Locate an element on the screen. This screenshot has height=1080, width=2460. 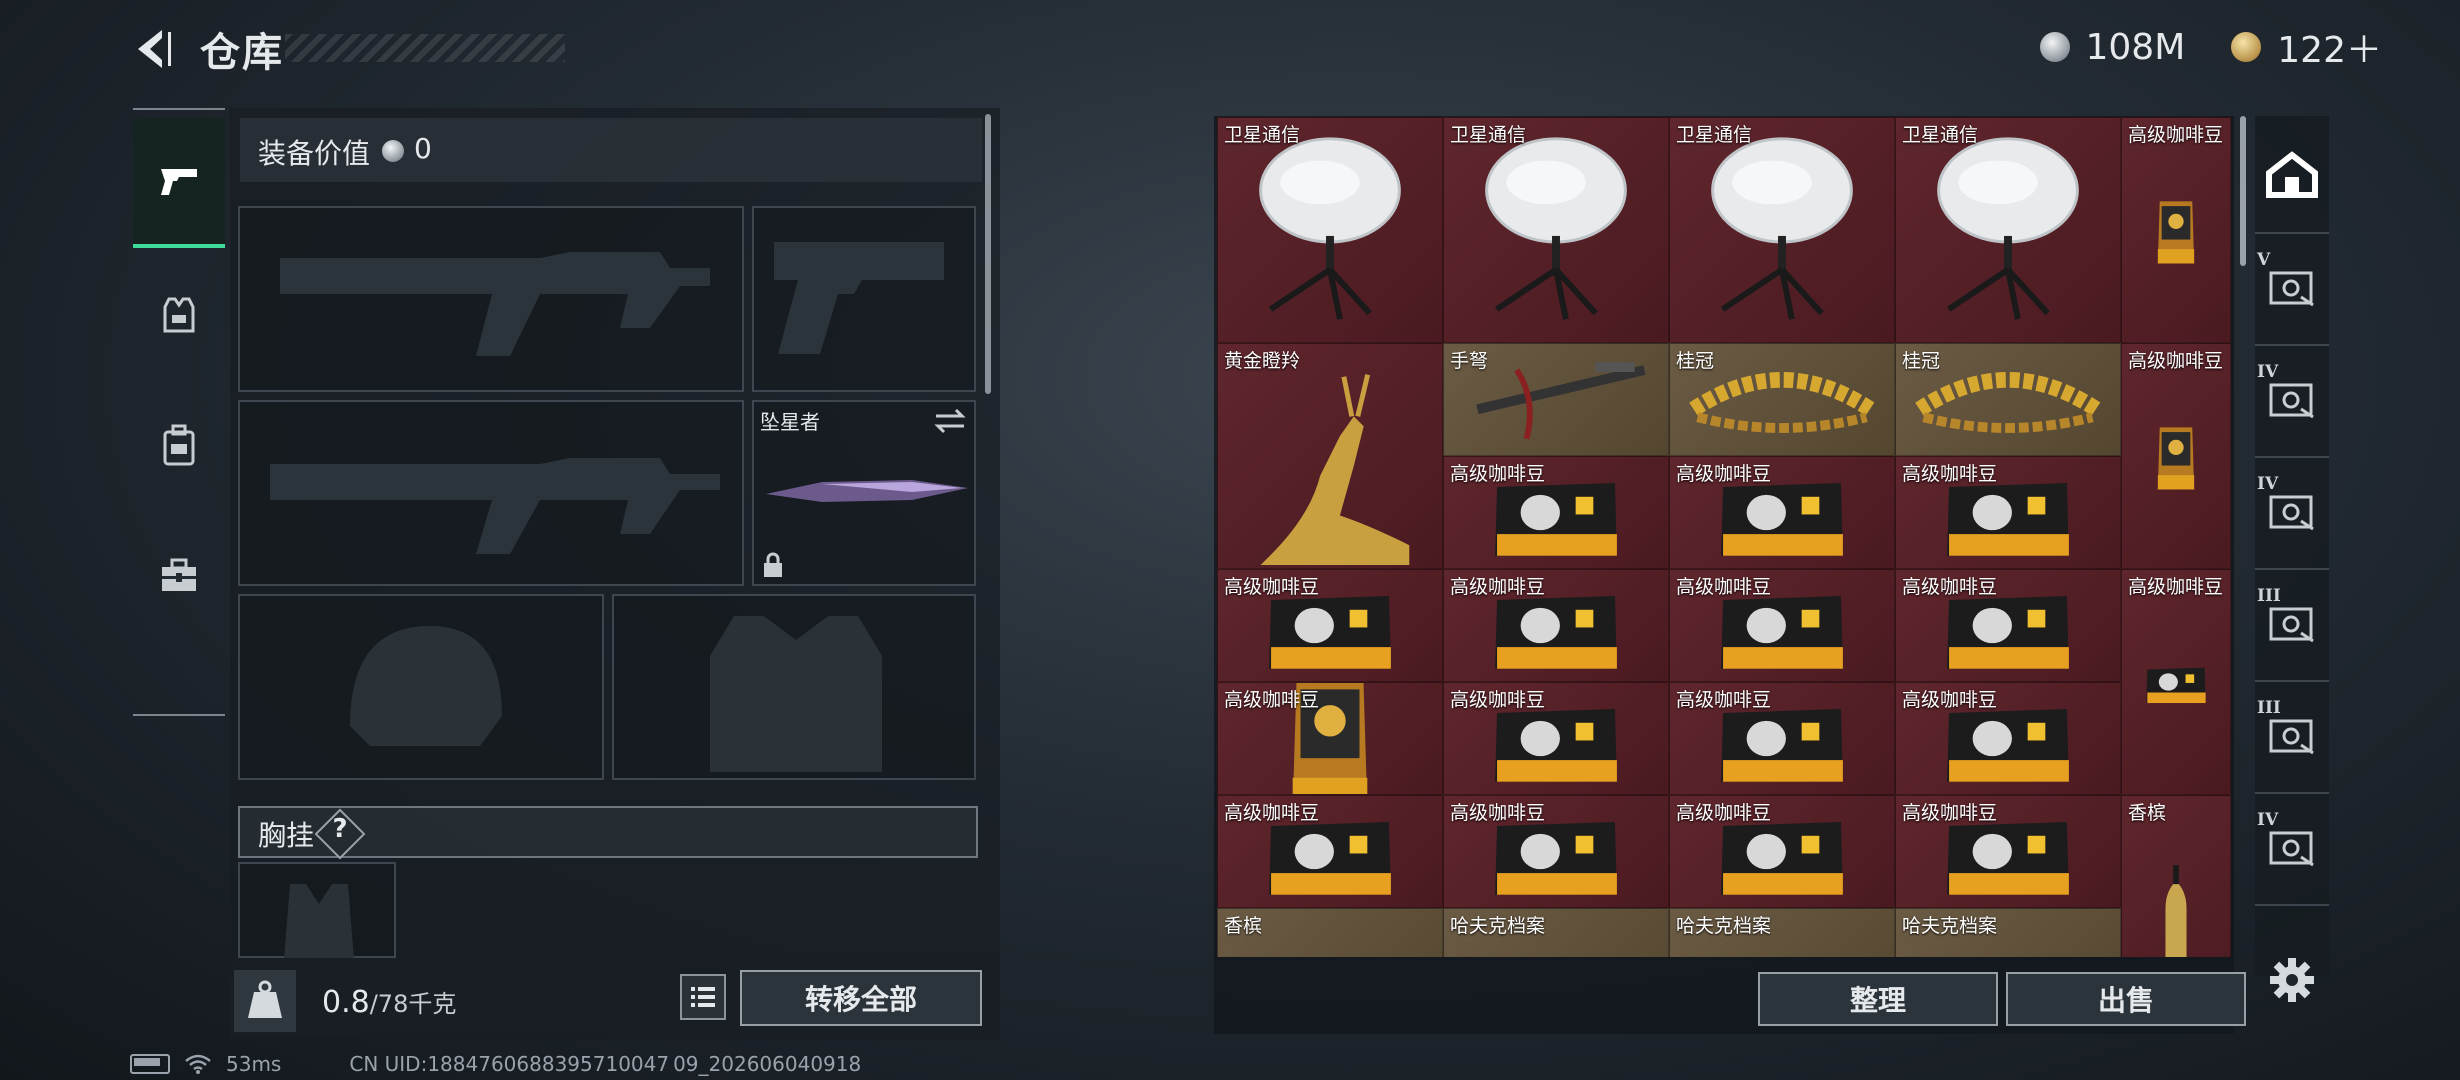
wifi-icon is located at coordinates (198, 1064).